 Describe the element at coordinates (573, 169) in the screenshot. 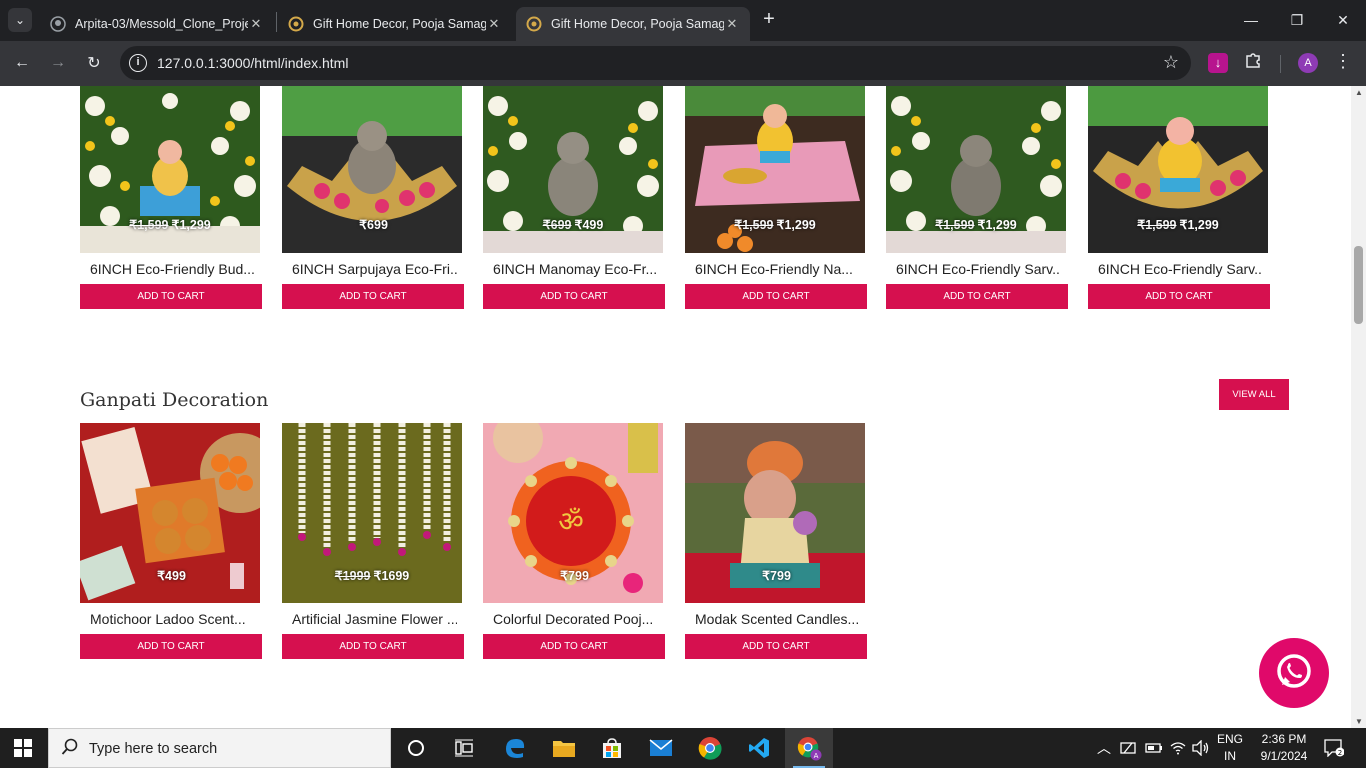

I see `product-image: ₹699 ₹499` at that location.